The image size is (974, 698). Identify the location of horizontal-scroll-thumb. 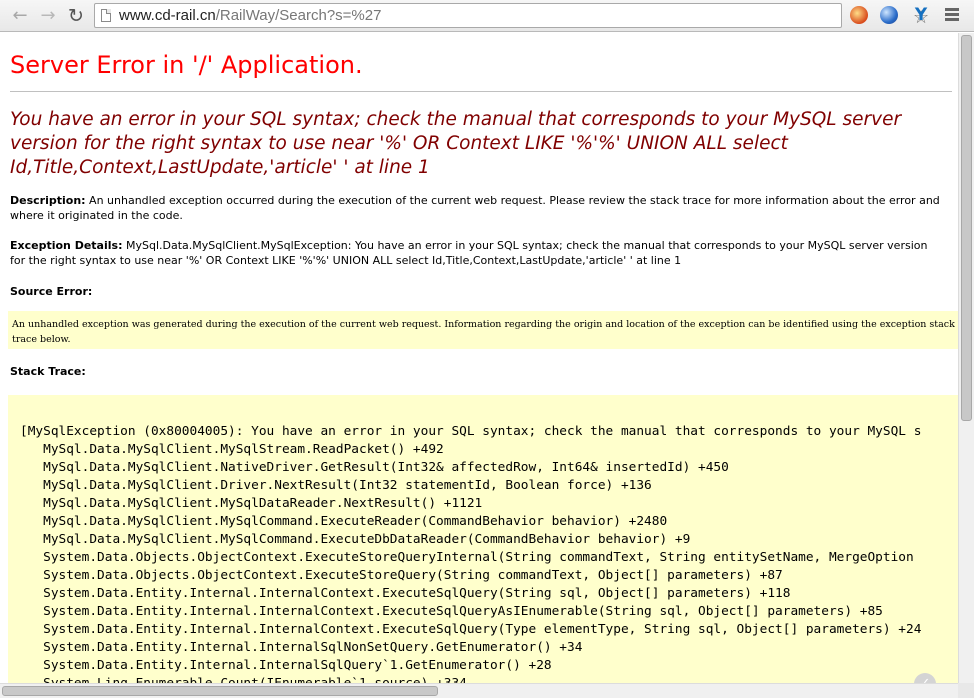
(220, 691).